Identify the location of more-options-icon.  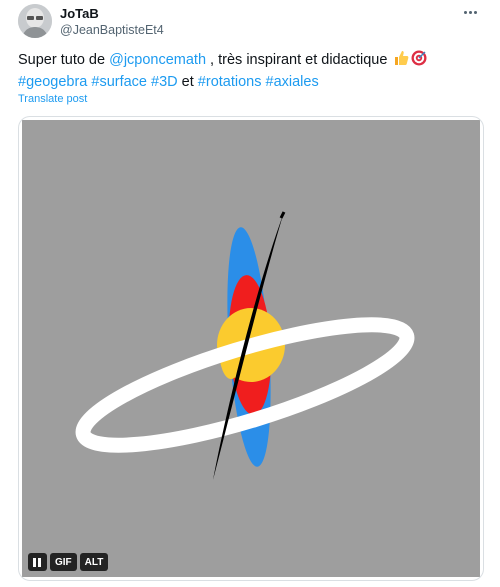
(470, 12).